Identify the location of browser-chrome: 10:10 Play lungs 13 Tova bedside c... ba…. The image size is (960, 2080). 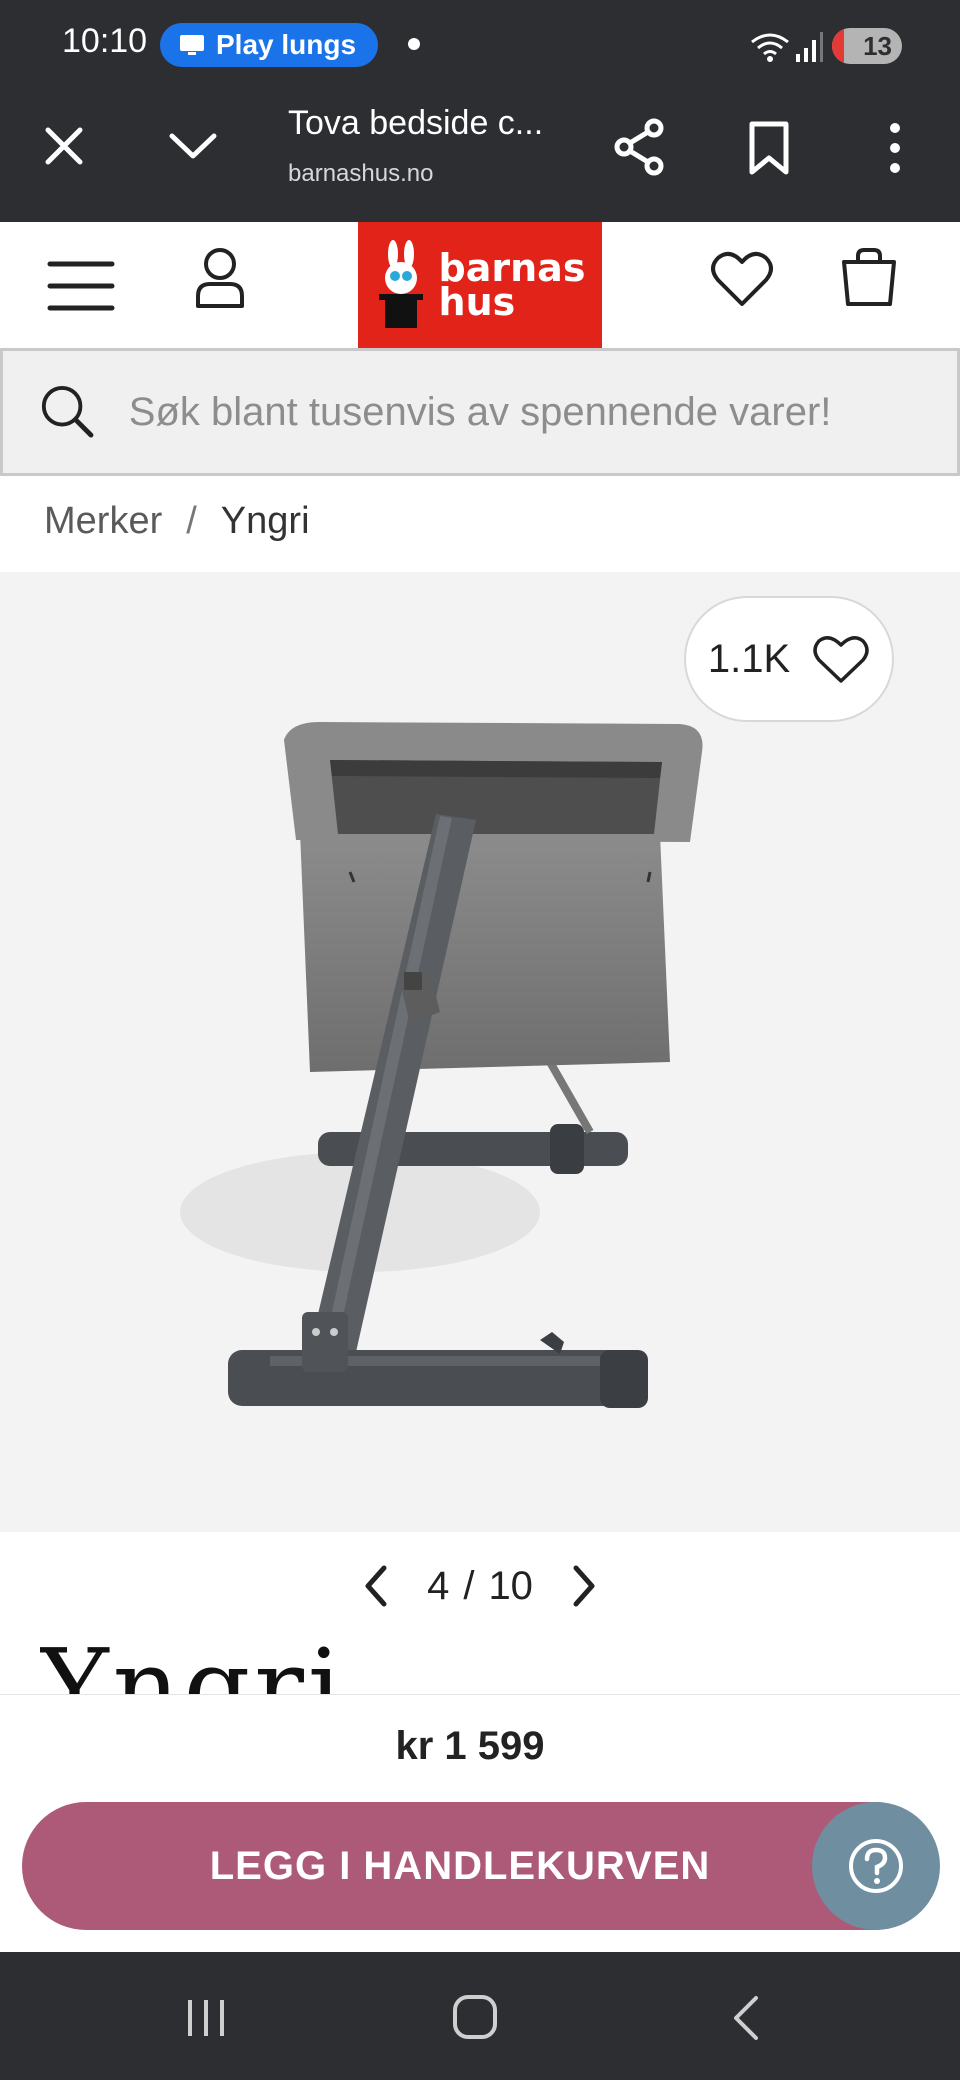
(480, 111).